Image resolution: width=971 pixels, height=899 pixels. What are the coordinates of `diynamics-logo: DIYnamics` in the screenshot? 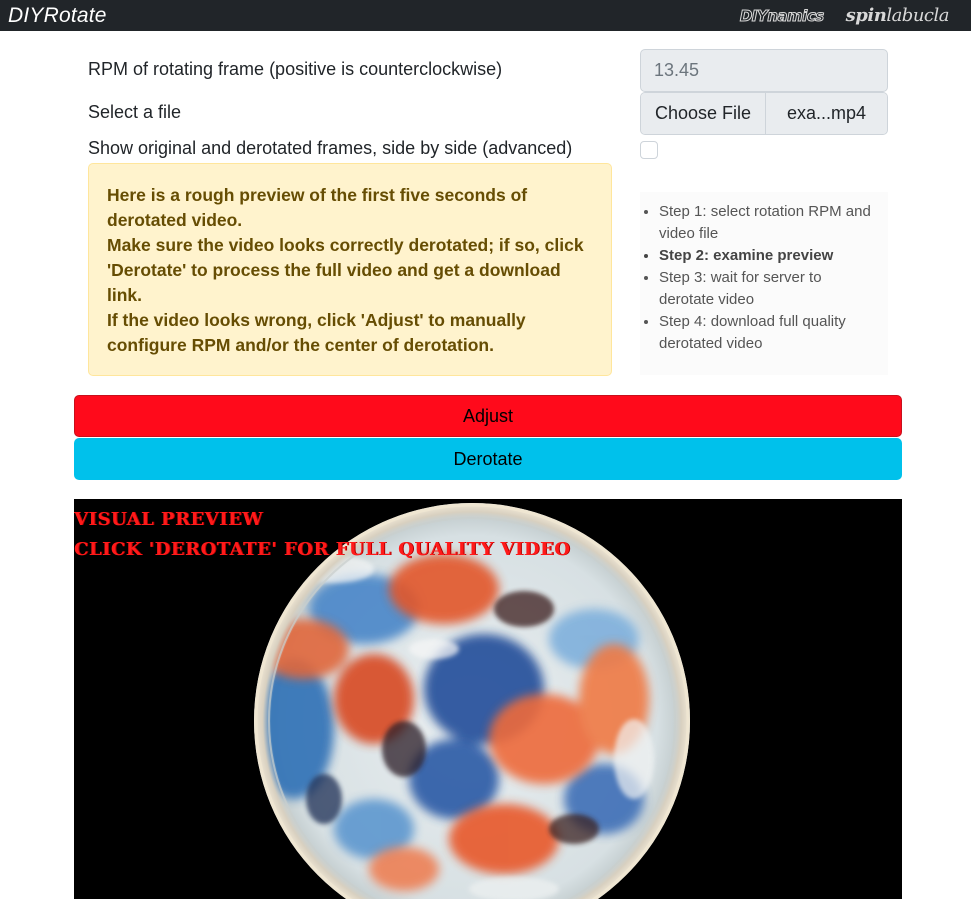 It's located at (781, 15).